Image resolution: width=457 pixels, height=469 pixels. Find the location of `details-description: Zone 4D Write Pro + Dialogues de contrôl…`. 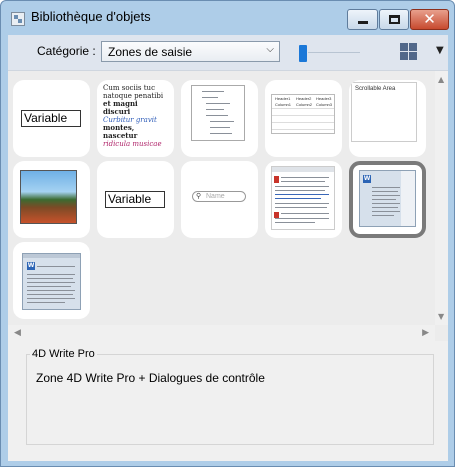

details-description: Zone 4D Write Pro + Dialogues de contrôl… is located at coordinates (150, 378).